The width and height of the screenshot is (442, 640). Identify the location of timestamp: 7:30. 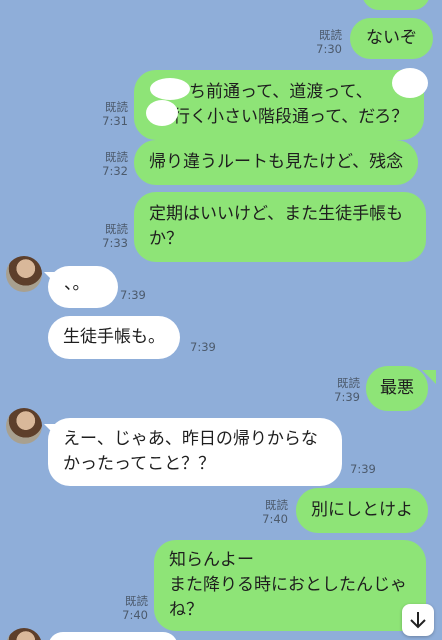
(329, 49).